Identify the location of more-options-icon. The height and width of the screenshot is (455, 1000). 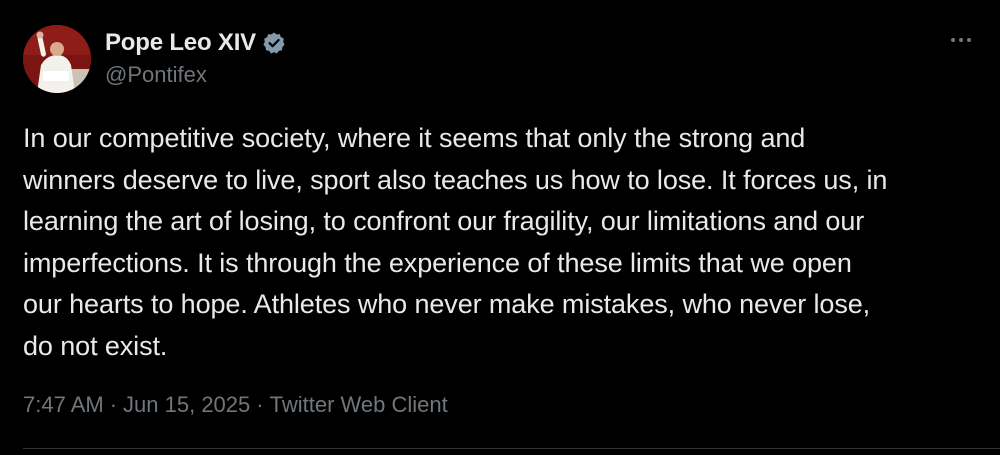
(961, 40).